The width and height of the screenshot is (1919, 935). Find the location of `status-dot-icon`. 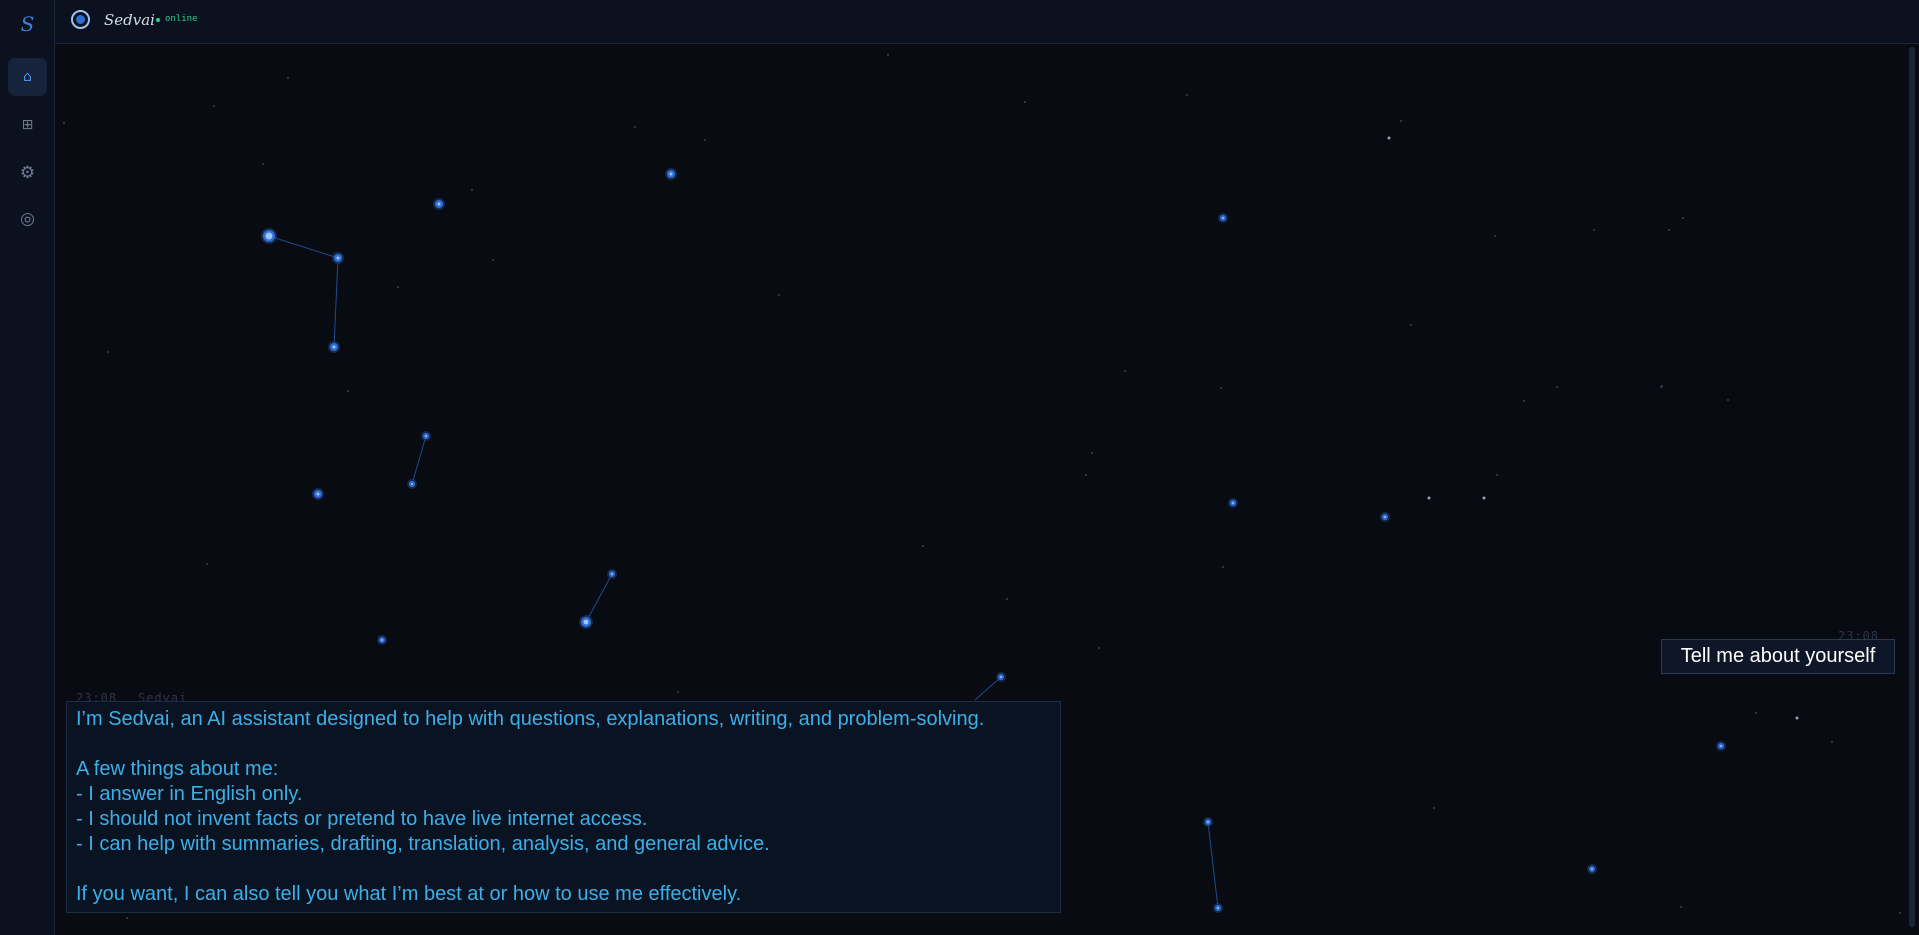

status-dot-icon is located at coordinates (158, 20).